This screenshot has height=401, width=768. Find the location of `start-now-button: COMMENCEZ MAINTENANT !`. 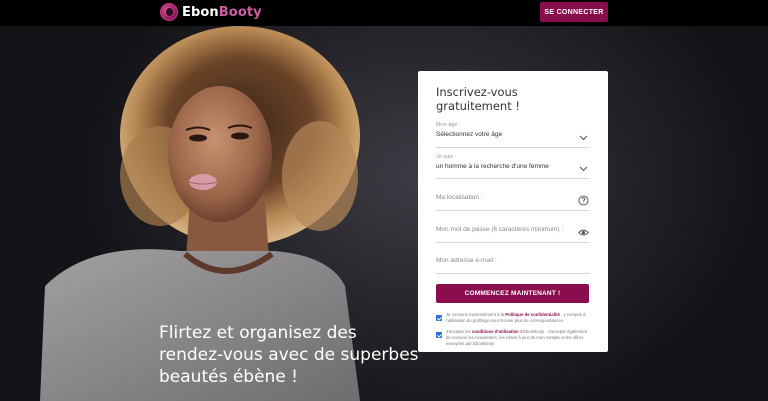

start-now-button: COMMENCEZ MAINTENANT ! is located at coordinates (512, 293).